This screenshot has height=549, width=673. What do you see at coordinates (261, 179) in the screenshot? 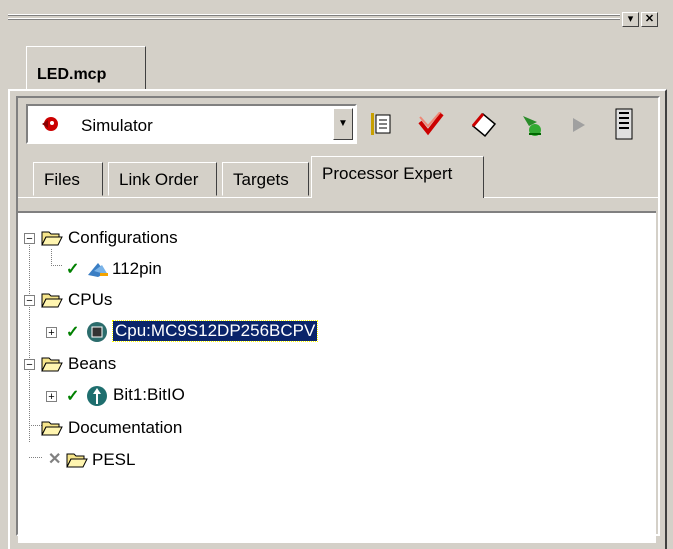
I see `tab-targets-label: Targets` at bounding box center [261, 179].